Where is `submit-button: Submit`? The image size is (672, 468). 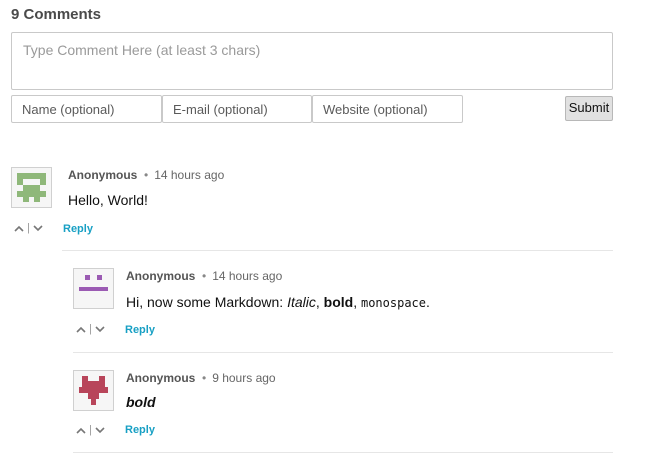 submit-button: Submit is located at coordinates (589, 108).